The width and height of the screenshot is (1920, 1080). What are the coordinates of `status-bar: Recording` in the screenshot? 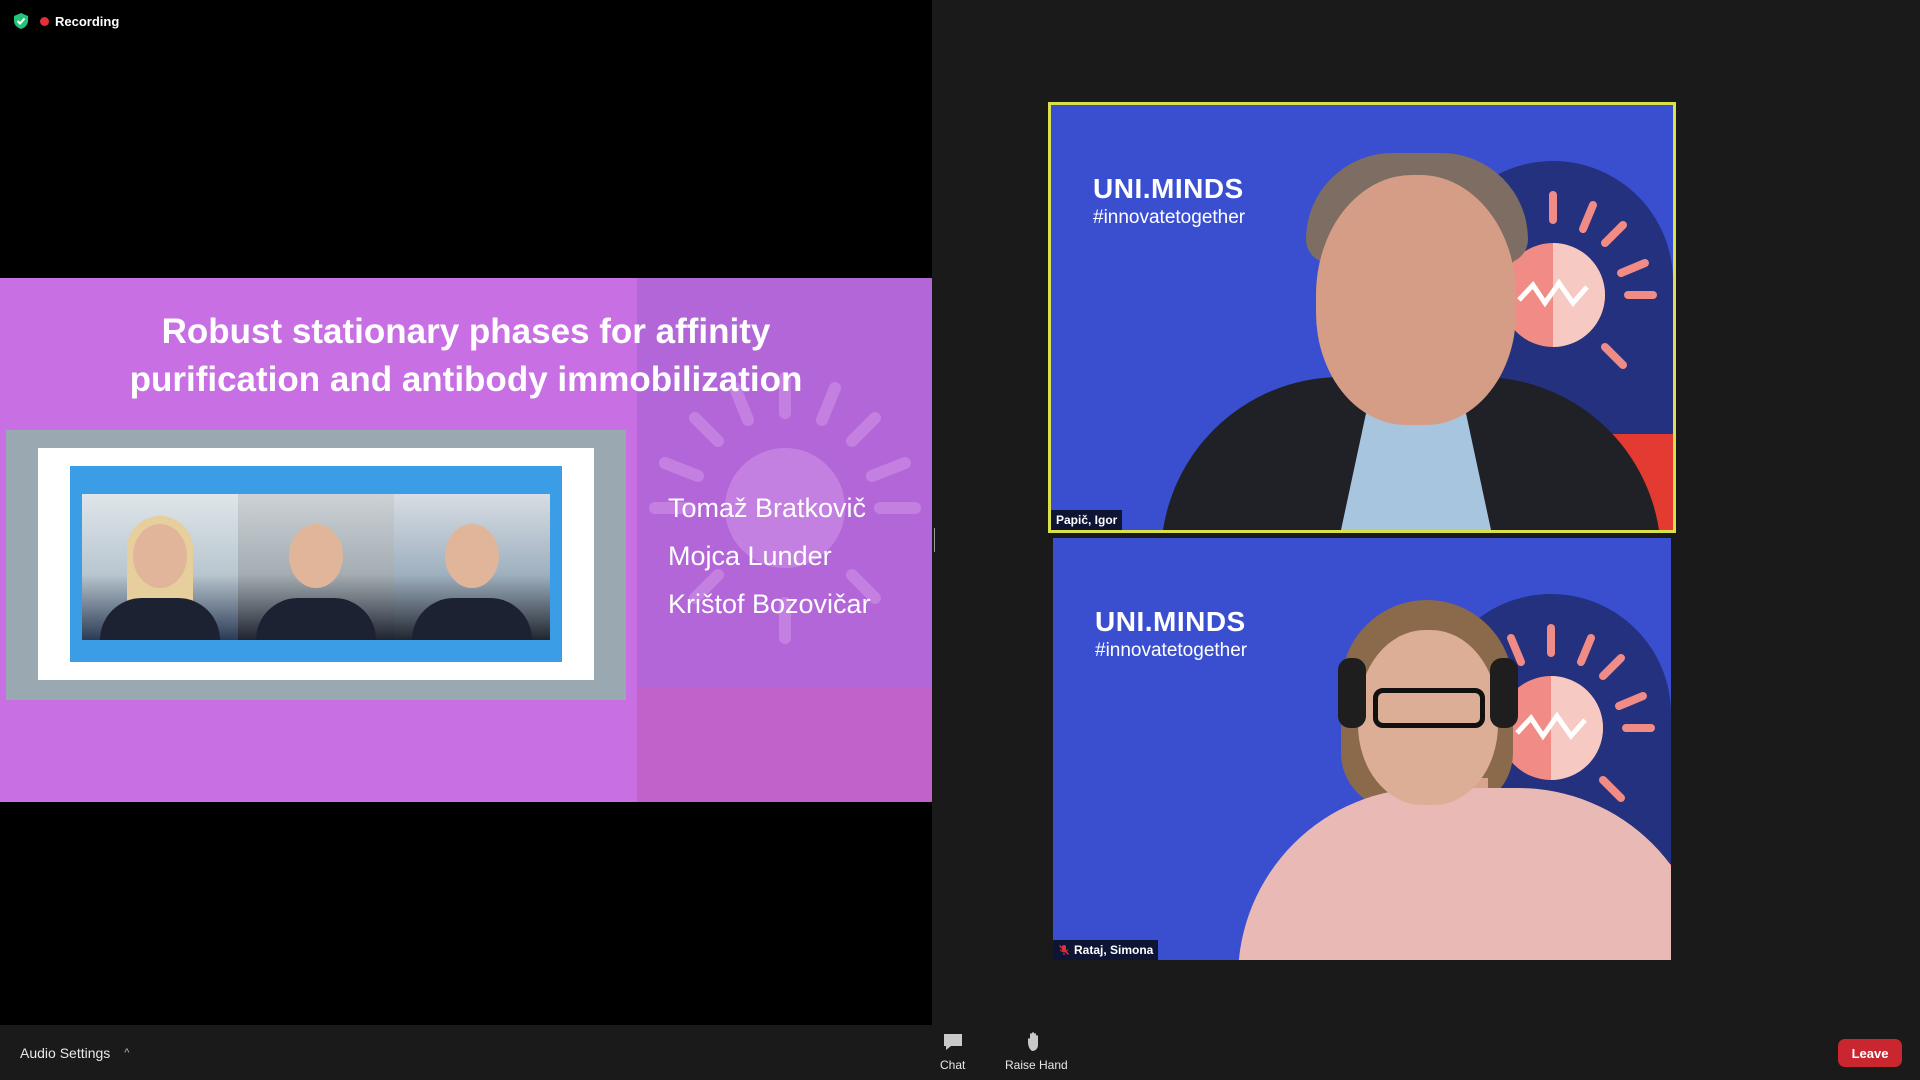 It's located at (65, 21).